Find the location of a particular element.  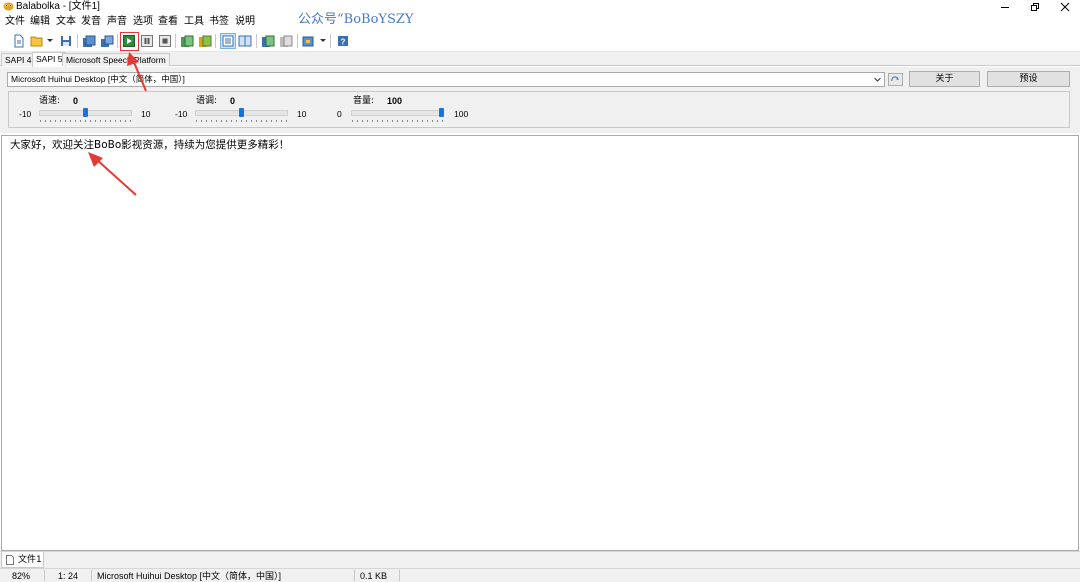

split-audio-button is located at coordinates (107, 41).